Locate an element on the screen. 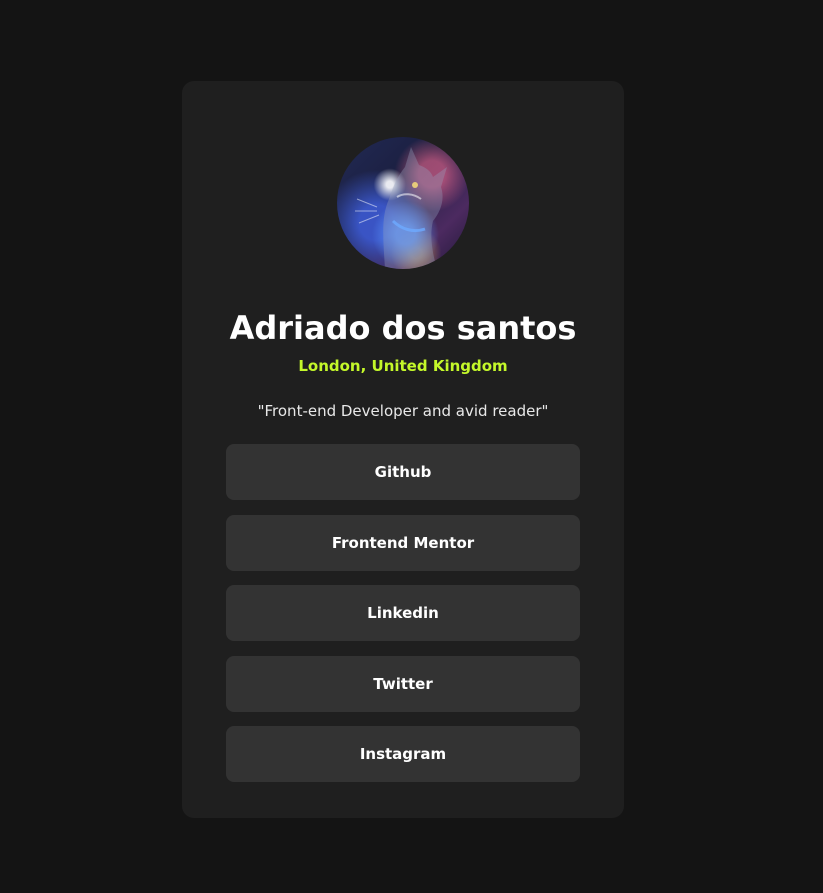 This screenshot has height=893, width=823. profile-location: London, United Kingdom is located at coordinates (403, 366).